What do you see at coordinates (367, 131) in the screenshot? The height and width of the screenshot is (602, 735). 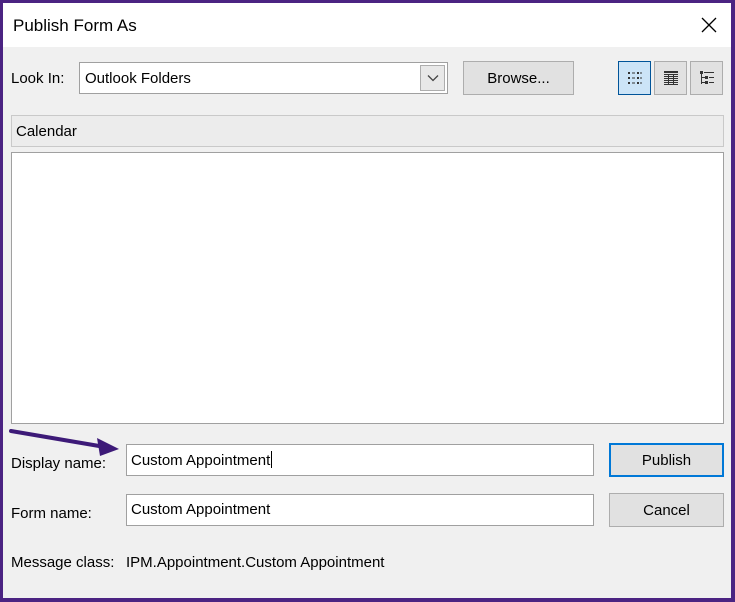 I see `current-folder-bar: Calendar` at bounding box center [367, 131].